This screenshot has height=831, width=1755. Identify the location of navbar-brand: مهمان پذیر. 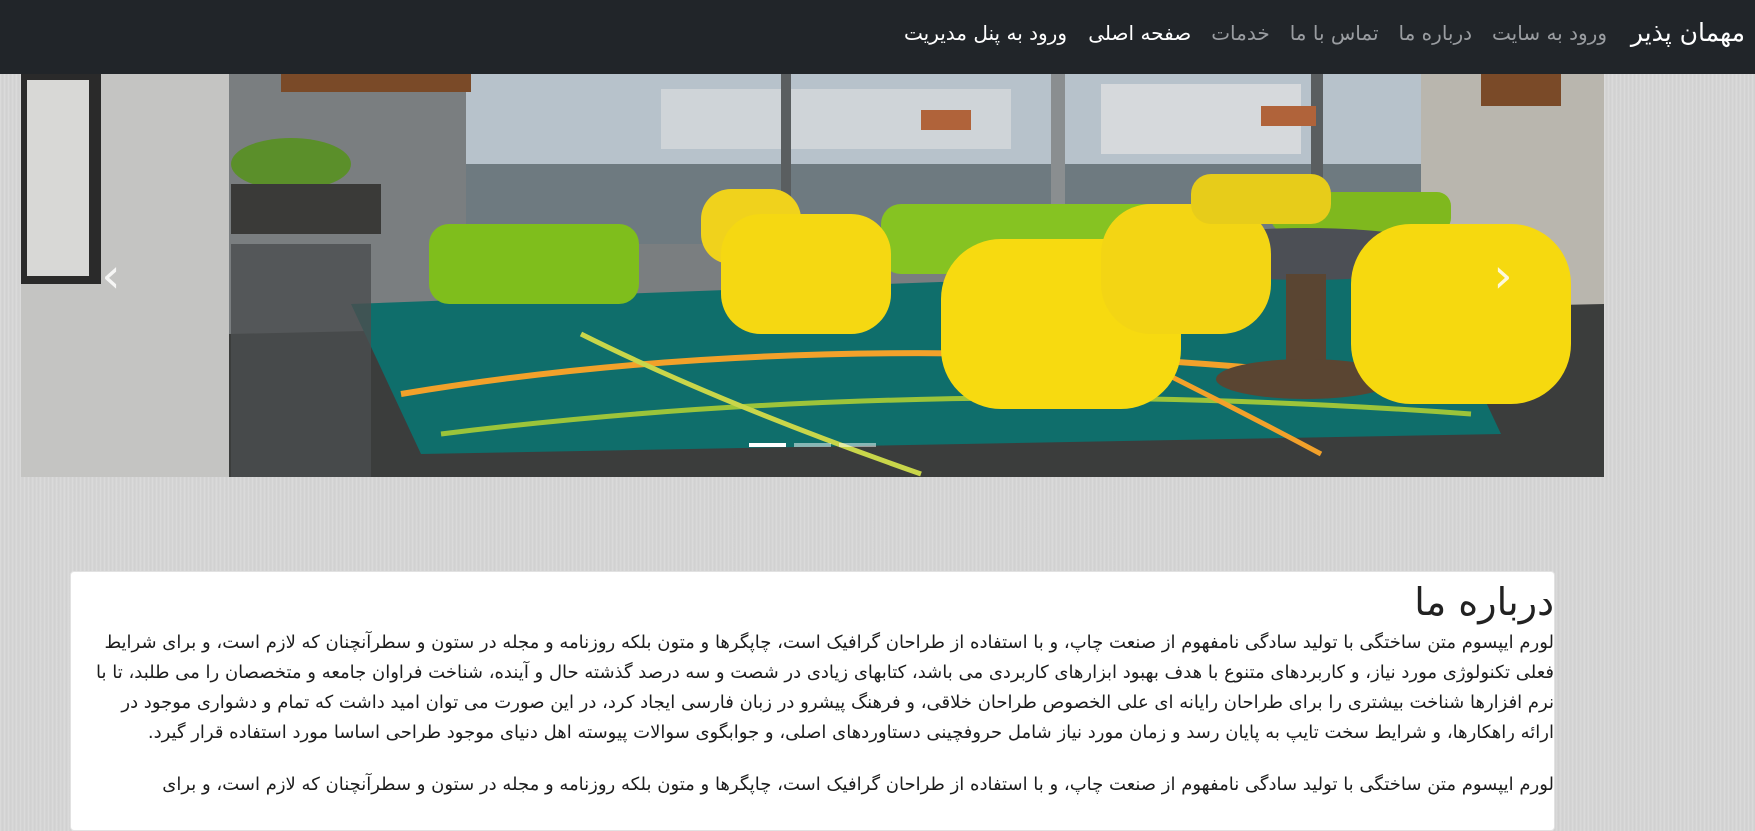
(1688, 33).